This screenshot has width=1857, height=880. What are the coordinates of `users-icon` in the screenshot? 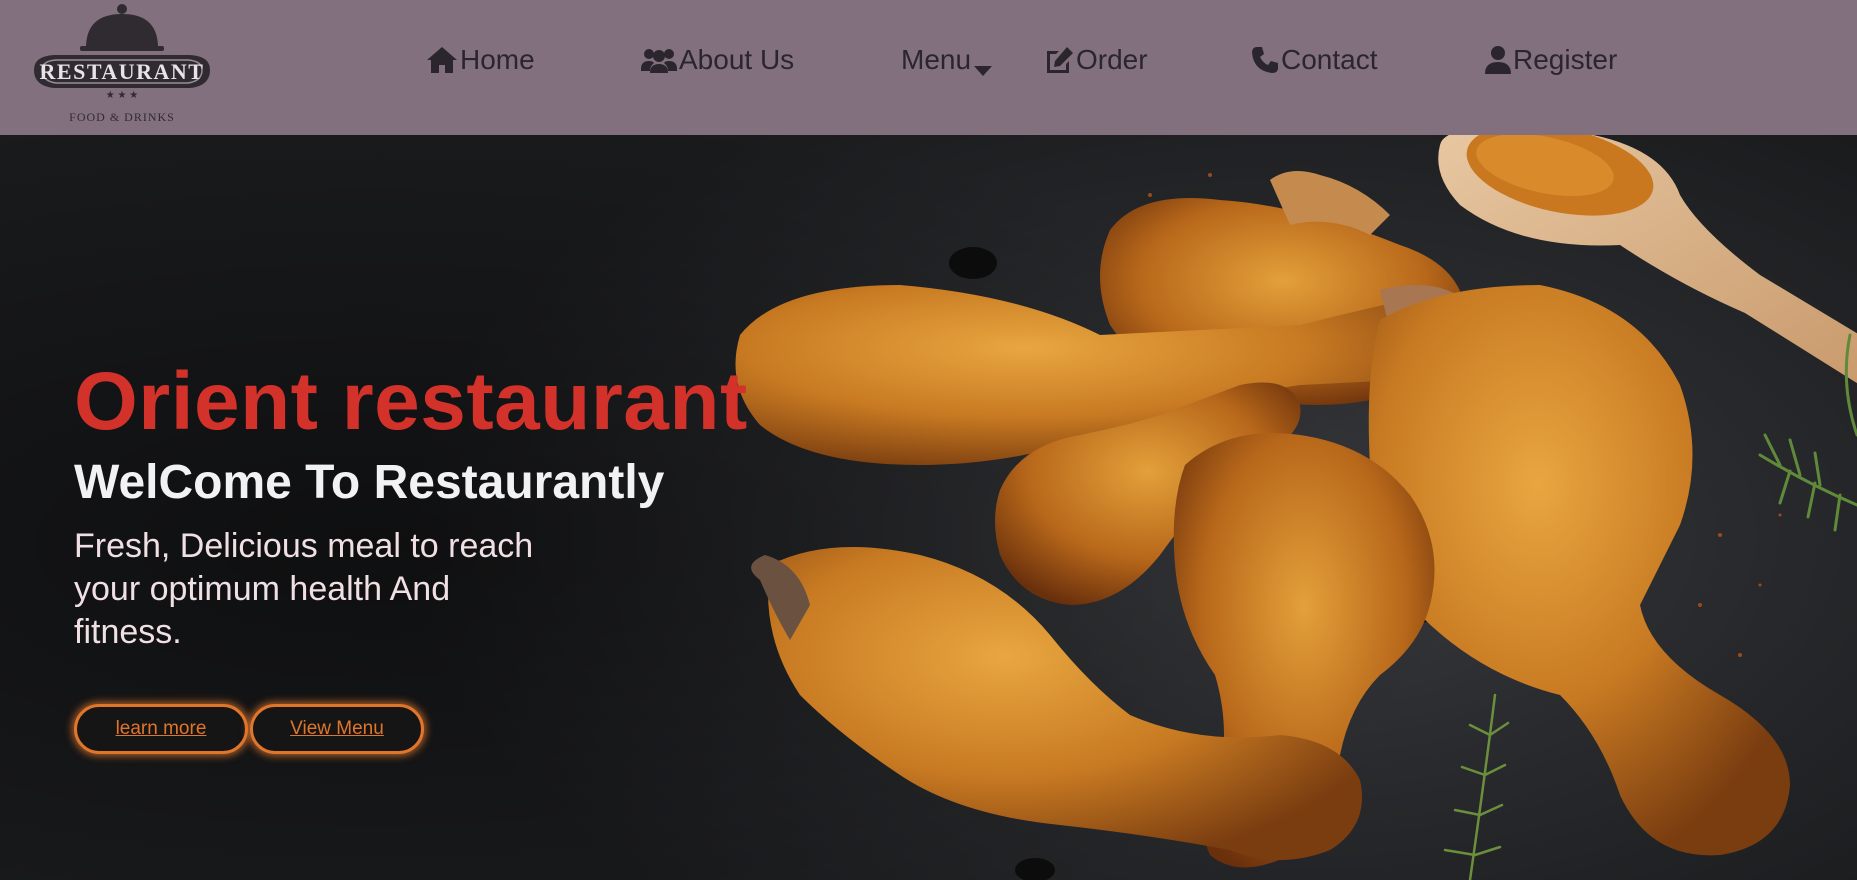 It's located at (659, 61).